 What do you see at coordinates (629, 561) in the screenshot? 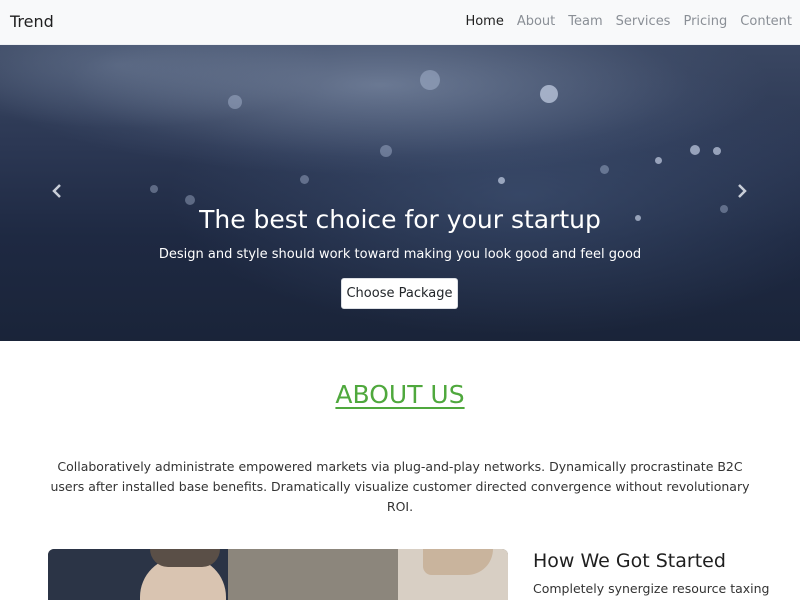
I see `how-we-started-title: How We Got Started` at bounding box center [629, 561].